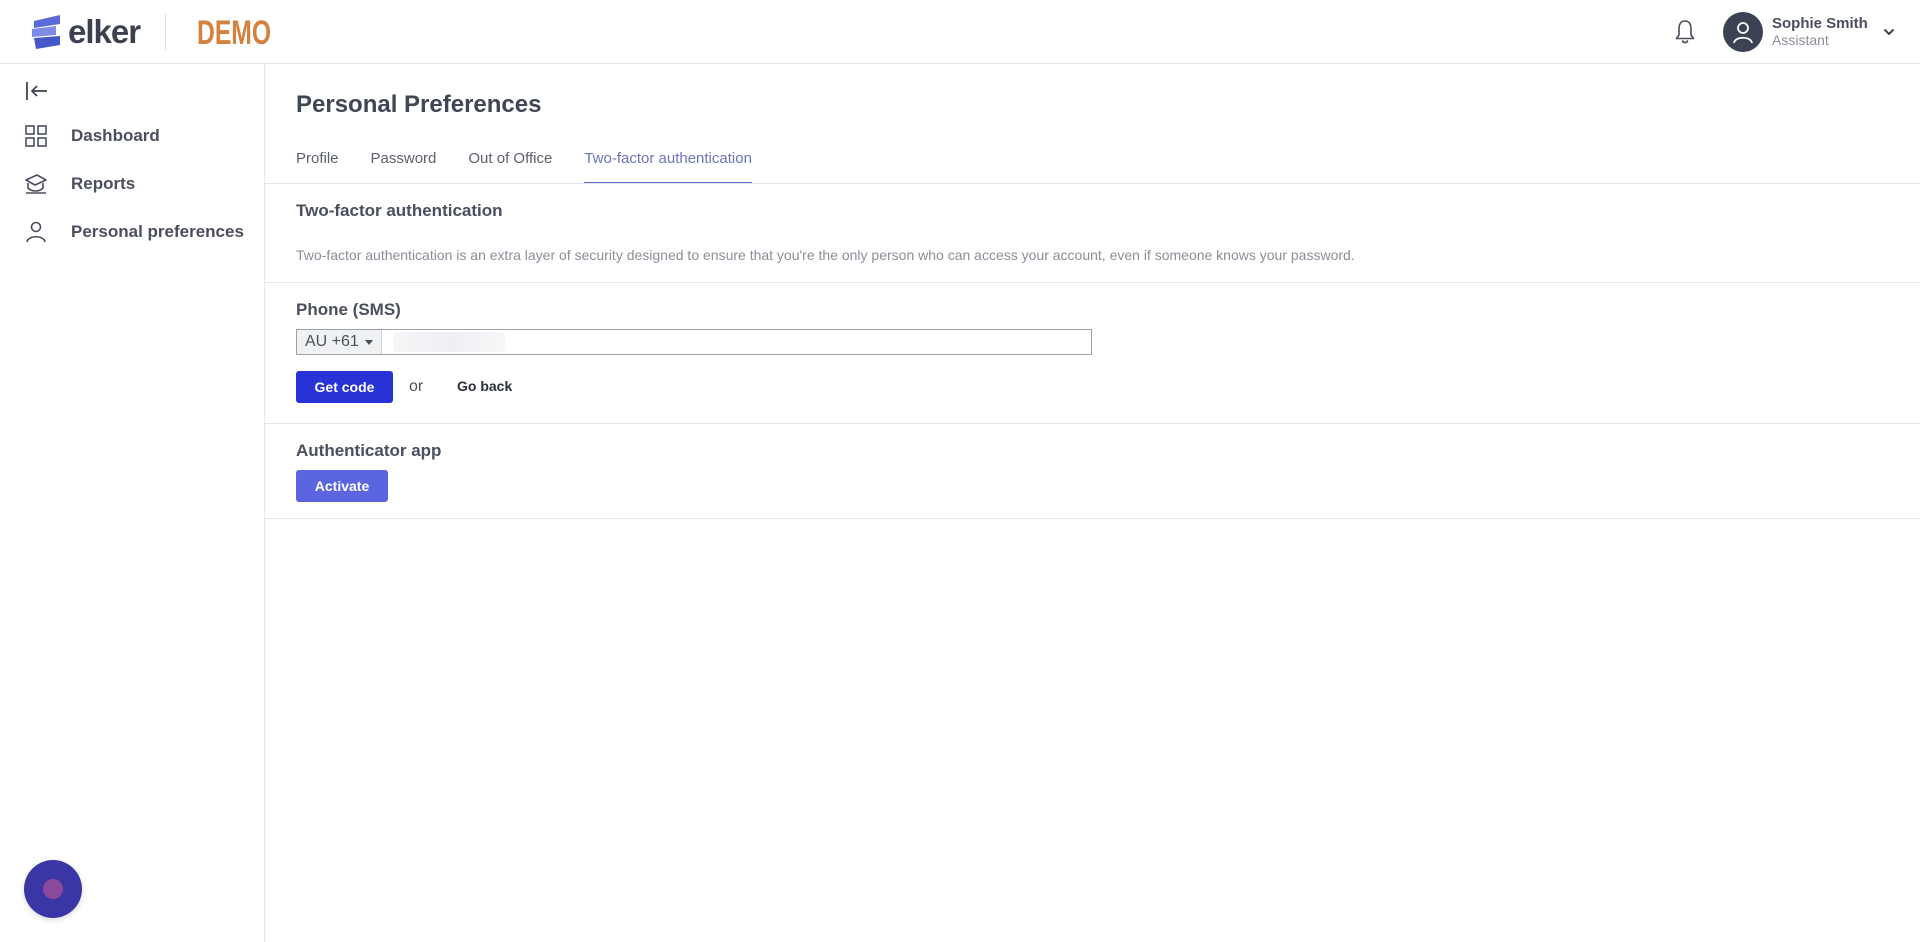  What do you see at coordinates (668, 164) in the screenshot?
I see `tab-two-factor-authentication: Two-factor authentication` at bounding box center [668, 164].